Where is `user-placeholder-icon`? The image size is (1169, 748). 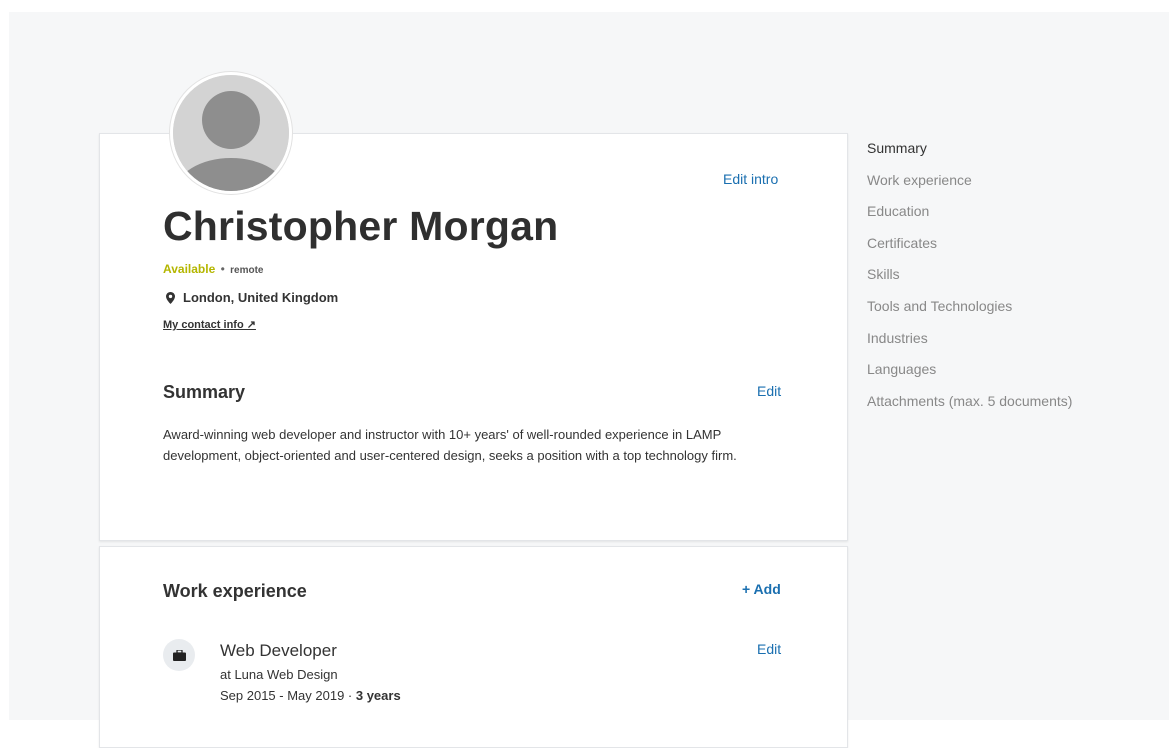 user-placeholder-icon is located at coordinates (231, 133).